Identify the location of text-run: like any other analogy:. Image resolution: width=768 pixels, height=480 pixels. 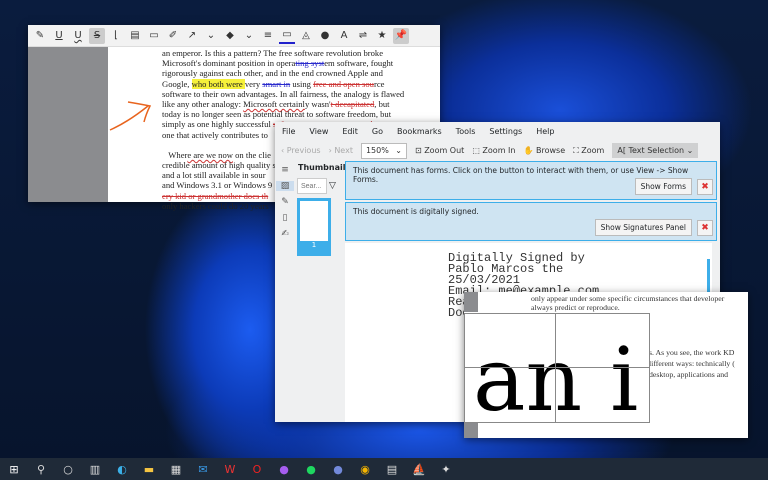
(203, 103).